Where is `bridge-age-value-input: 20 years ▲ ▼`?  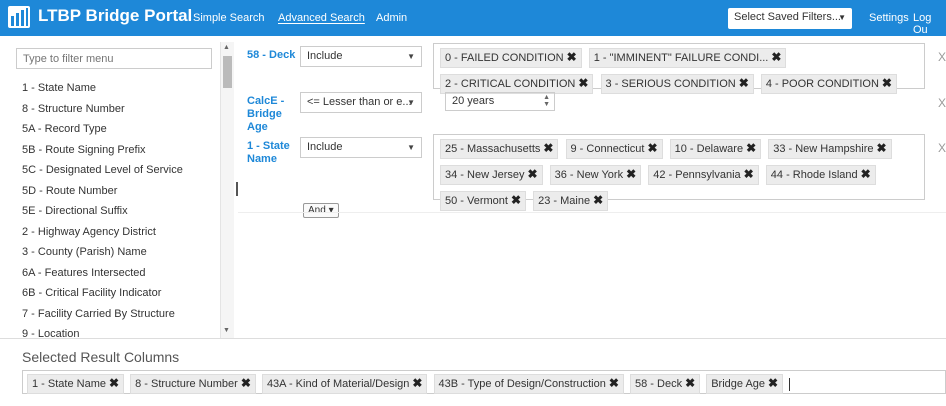
bridge-age-value-input: 20 years ▲ ▼ is located at coordinates (500, 101).